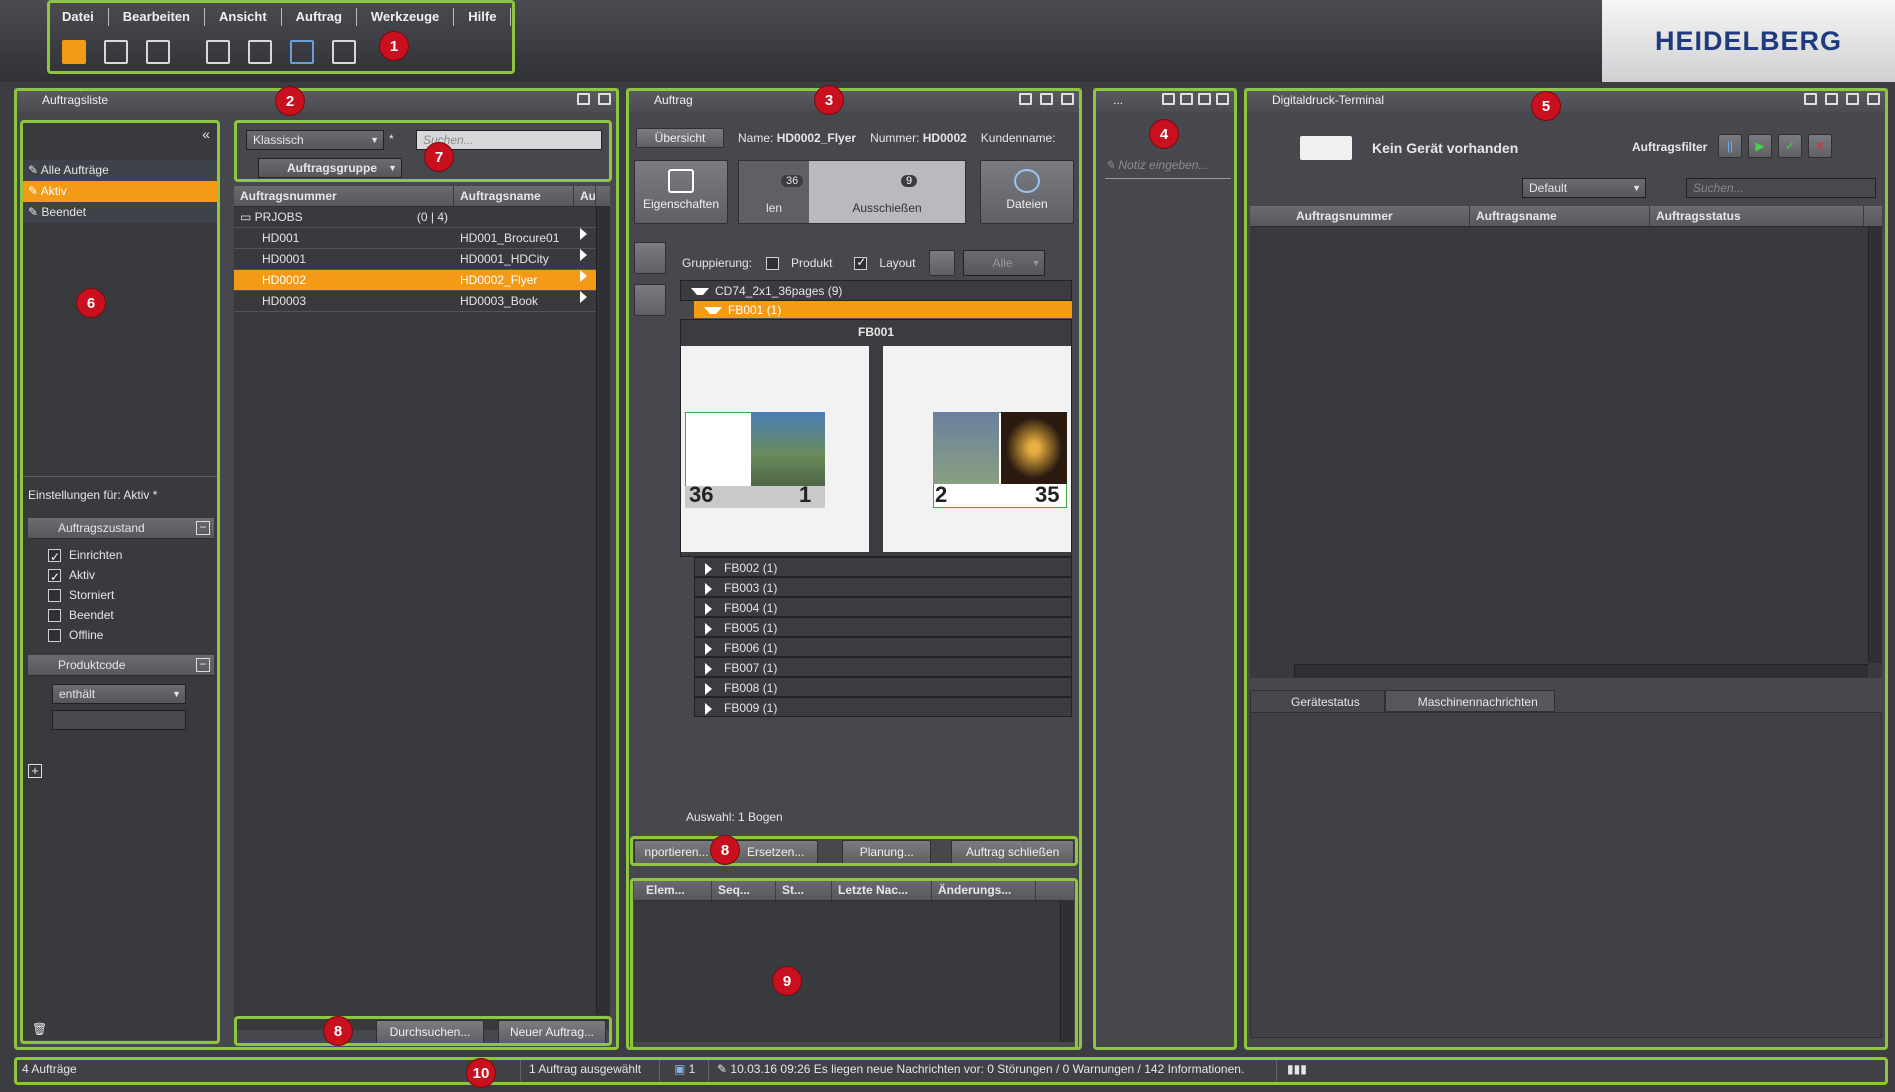  Describe the element at coordinates (281, 238) in the screenshot. I see `cell-nr: HD001` at that location.